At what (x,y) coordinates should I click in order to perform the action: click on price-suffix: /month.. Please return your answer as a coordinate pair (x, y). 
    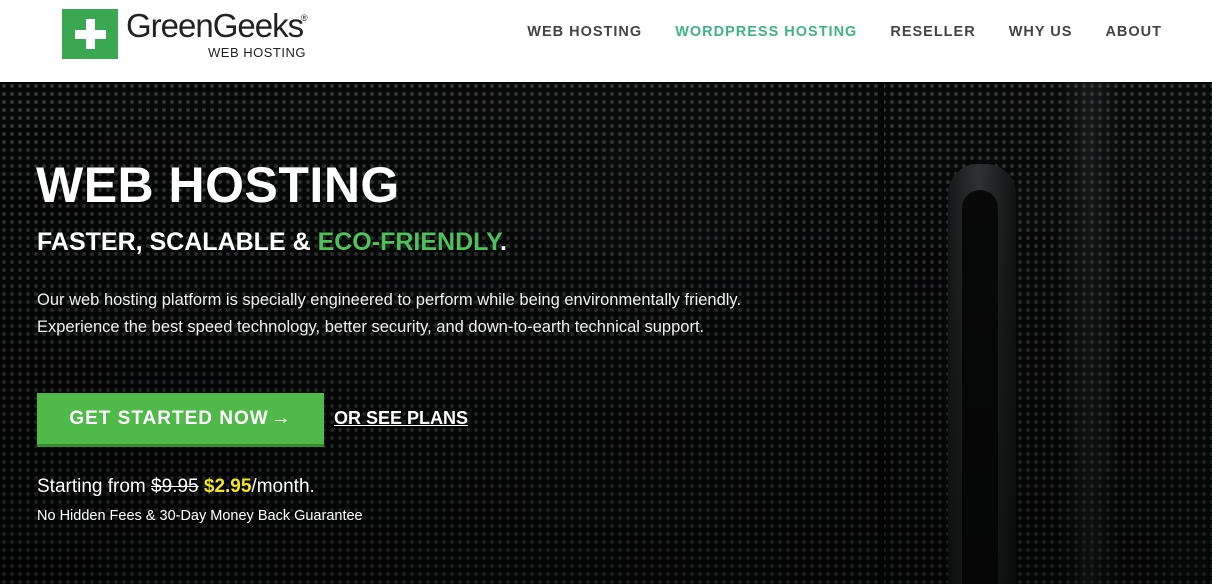
    Looking at the image, I should click on (283, 486).